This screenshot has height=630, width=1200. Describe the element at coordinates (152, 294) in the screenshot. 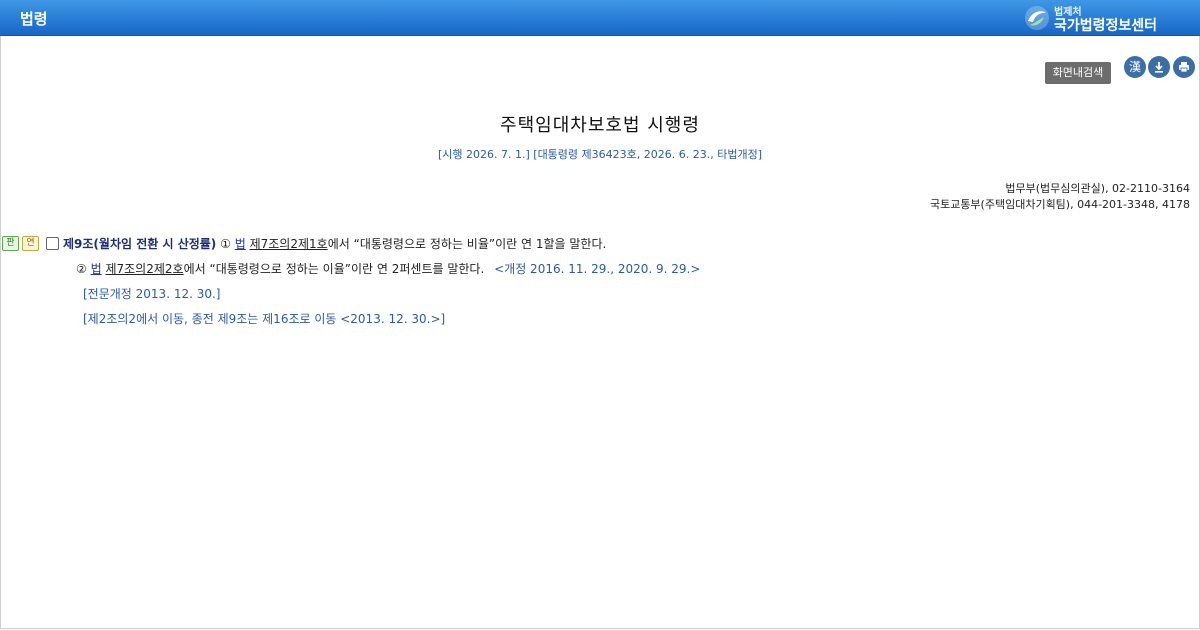

I see `full-revision-note: [전문개정 2013. 12. 30.]` at that location.